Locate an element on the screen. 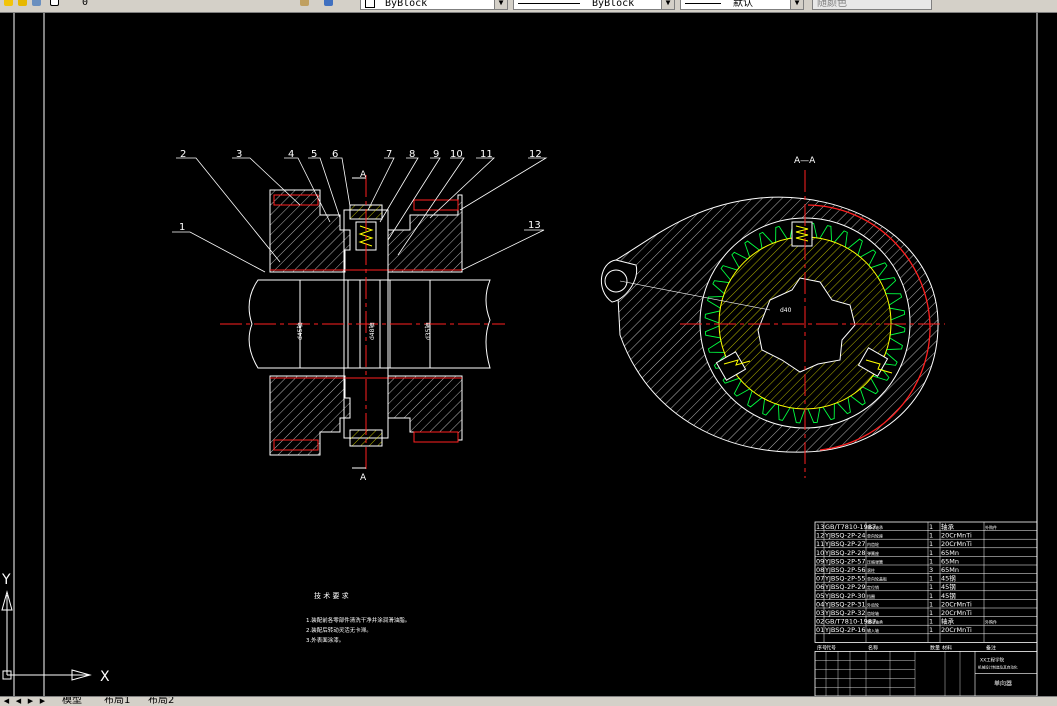  bom-cell-code: YJBSQ-2P-55 is located at coordinates (845, 579).